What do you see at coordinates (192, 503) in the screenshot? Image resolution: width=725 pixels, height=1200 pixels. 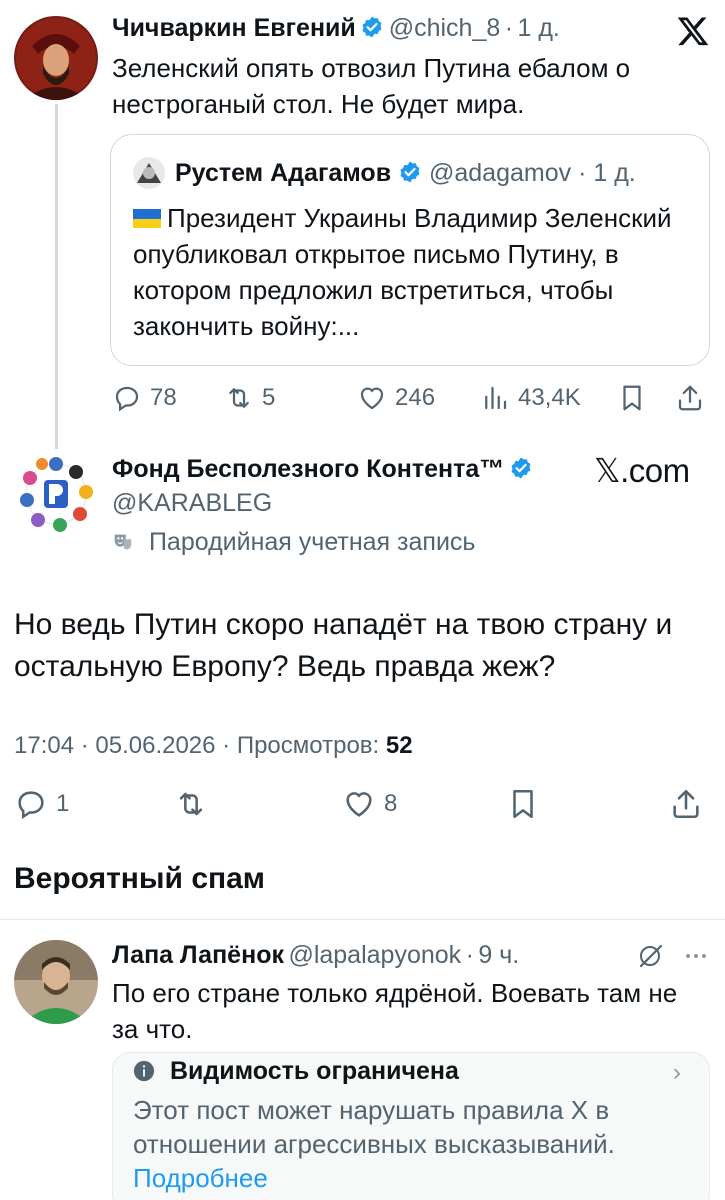 I see `author-handle: @KARABLEG` at bounding box center [192, 503].